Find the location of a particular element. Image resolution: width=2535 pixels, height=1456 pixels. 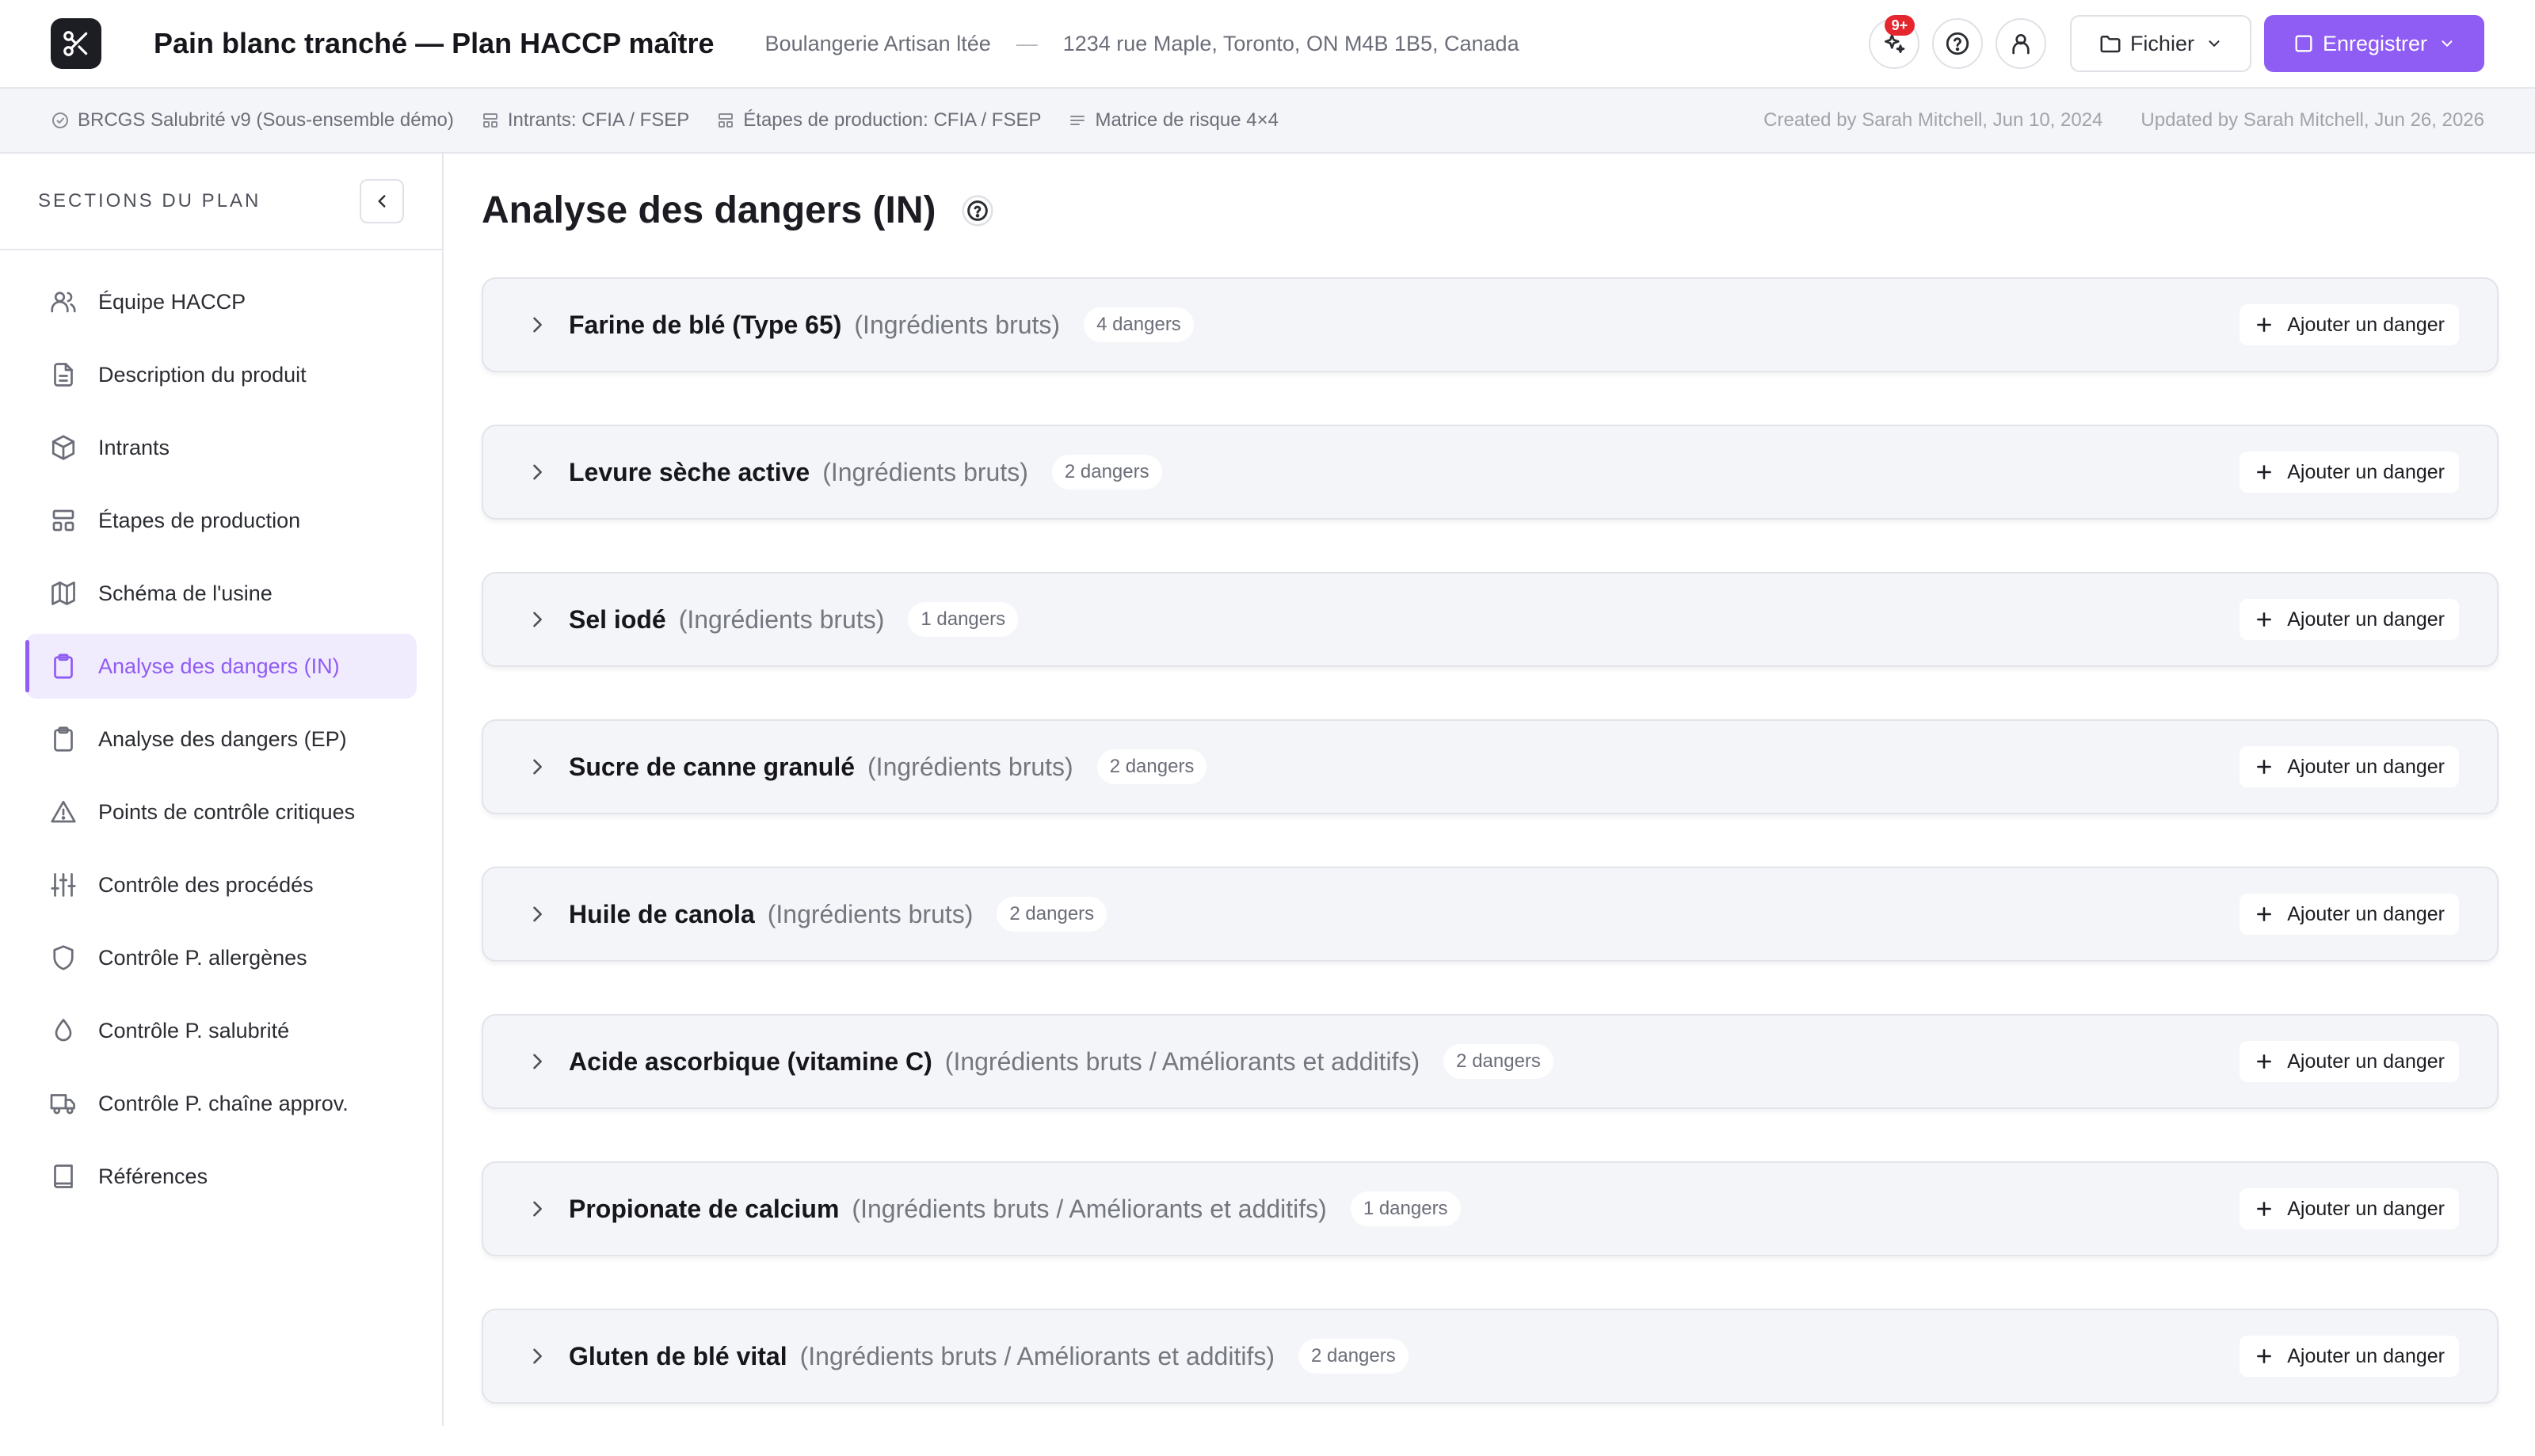

top-actions: 9+ Fichier Enregistrer is located at coordinates (2176, 43).